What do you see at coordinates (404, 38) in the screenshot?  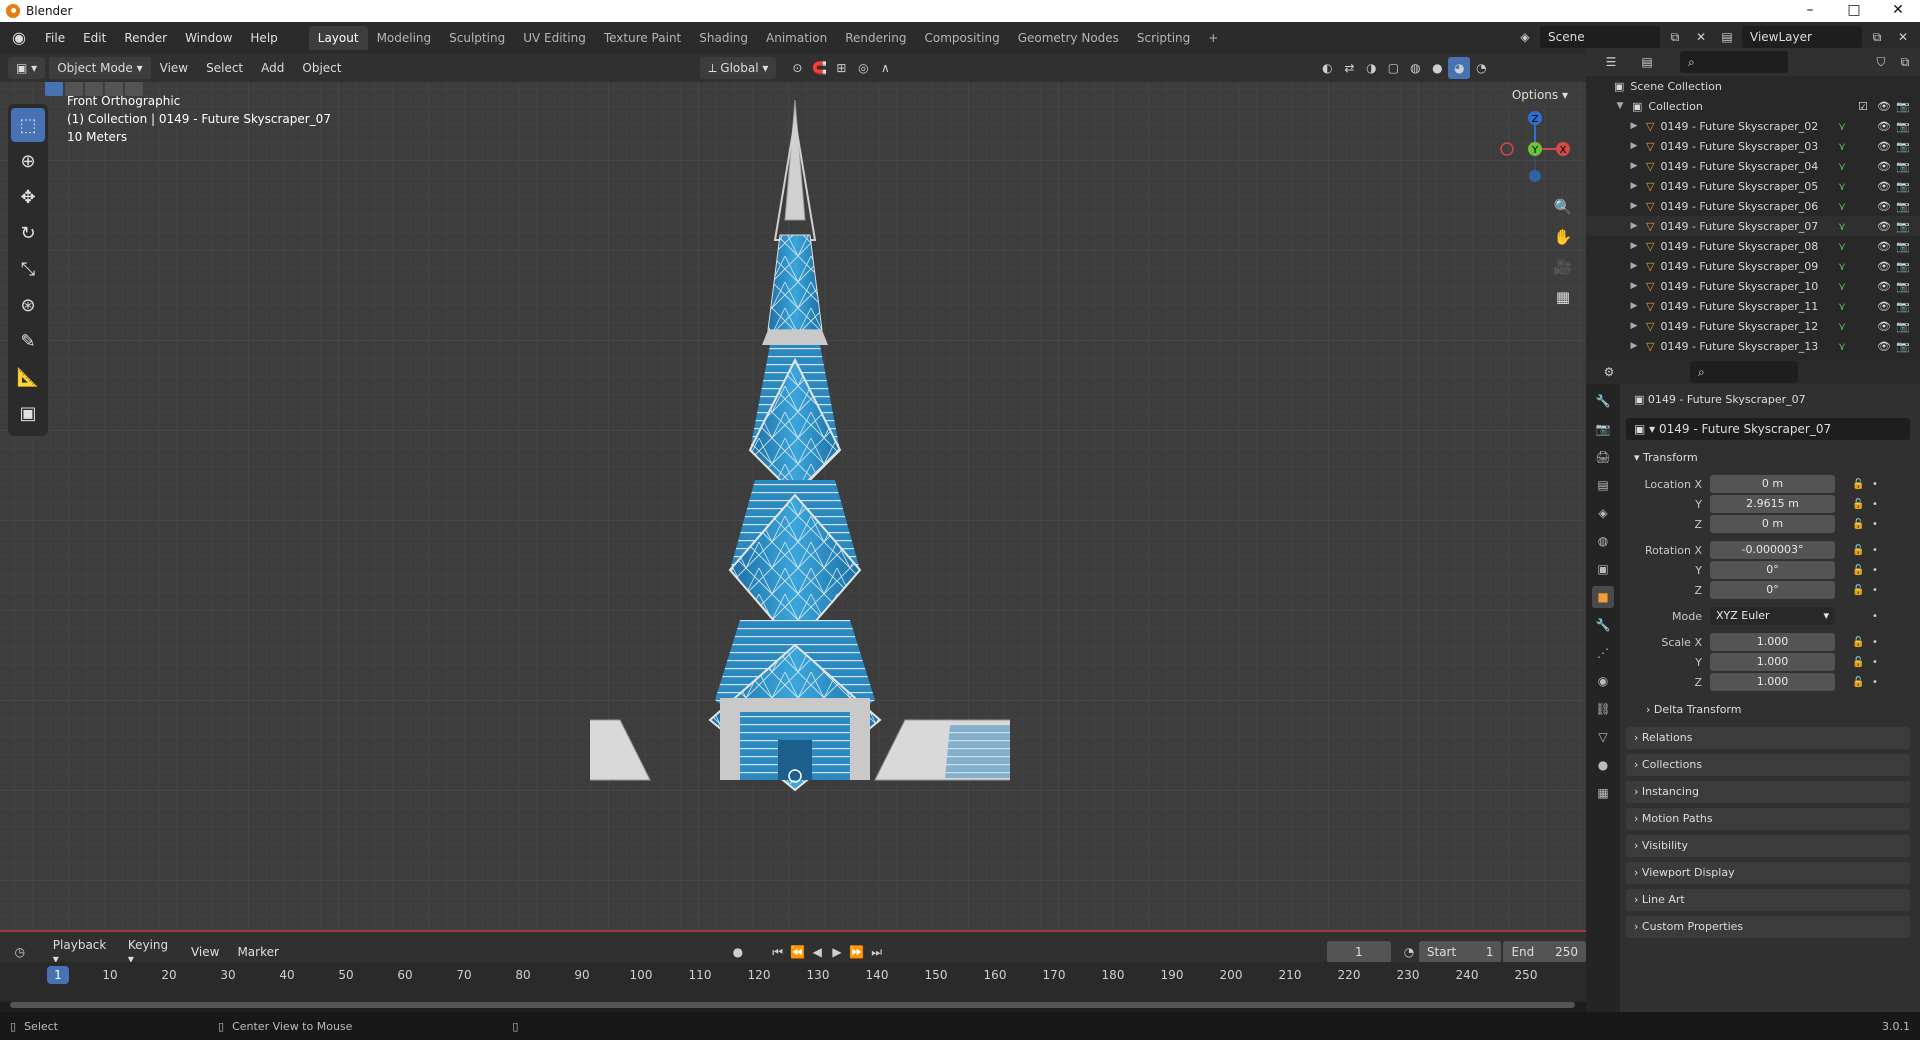 I see `tab-modeling: Modeling` at bounding box center [404, 38].